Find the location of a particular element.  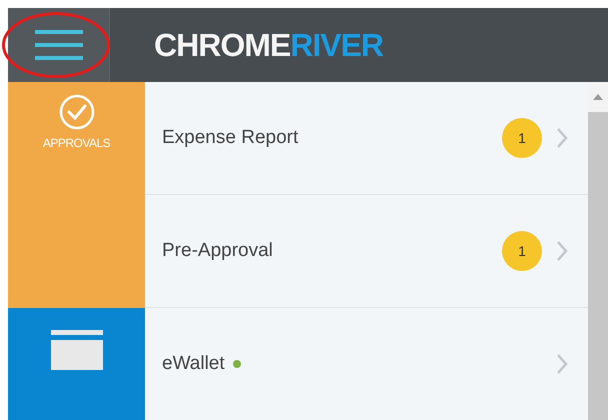

scroll-up-icon is located at coordinates (598, 97).